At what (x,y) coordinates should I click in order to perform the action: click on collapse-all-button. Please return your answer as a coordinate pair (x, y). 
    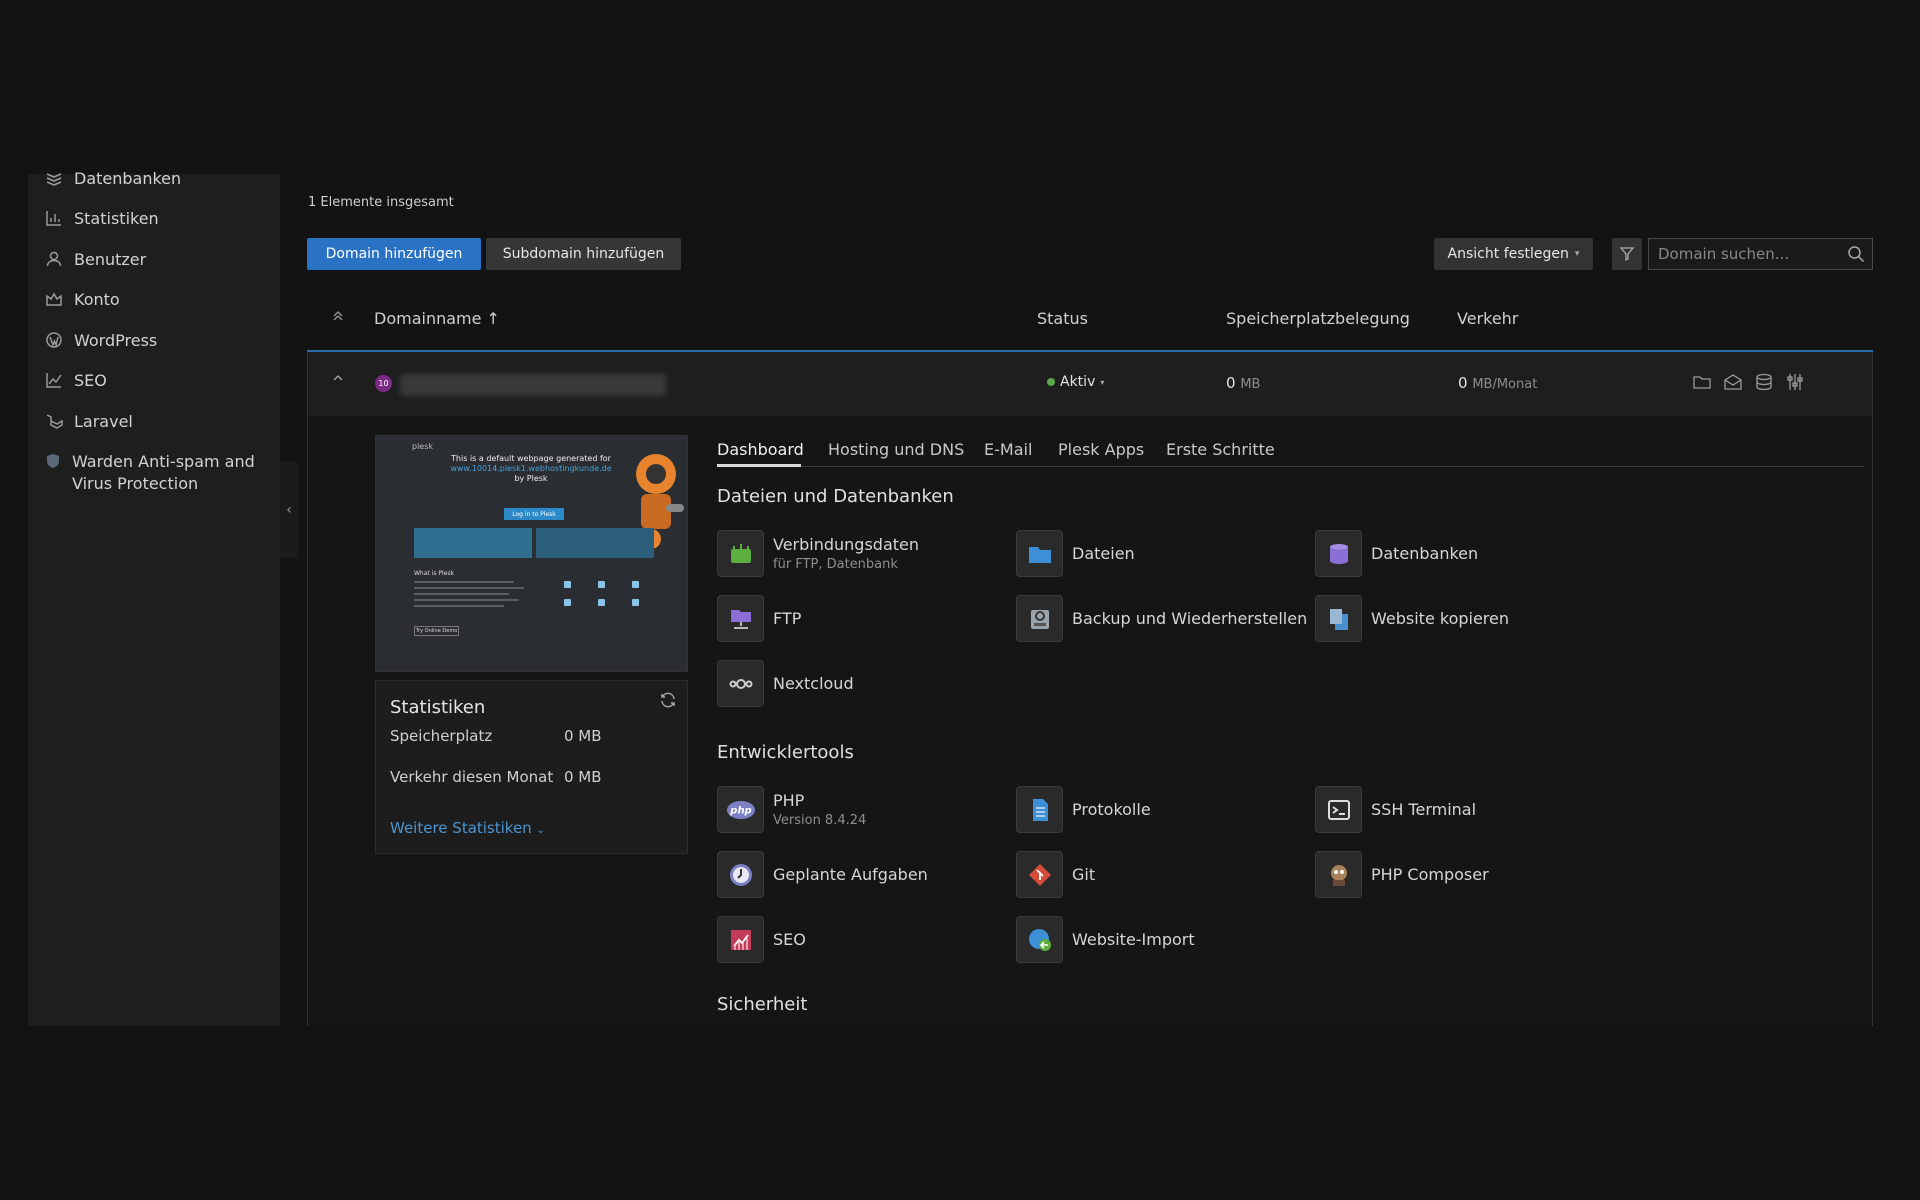
    Looking at the image, I should click on (338, 318).